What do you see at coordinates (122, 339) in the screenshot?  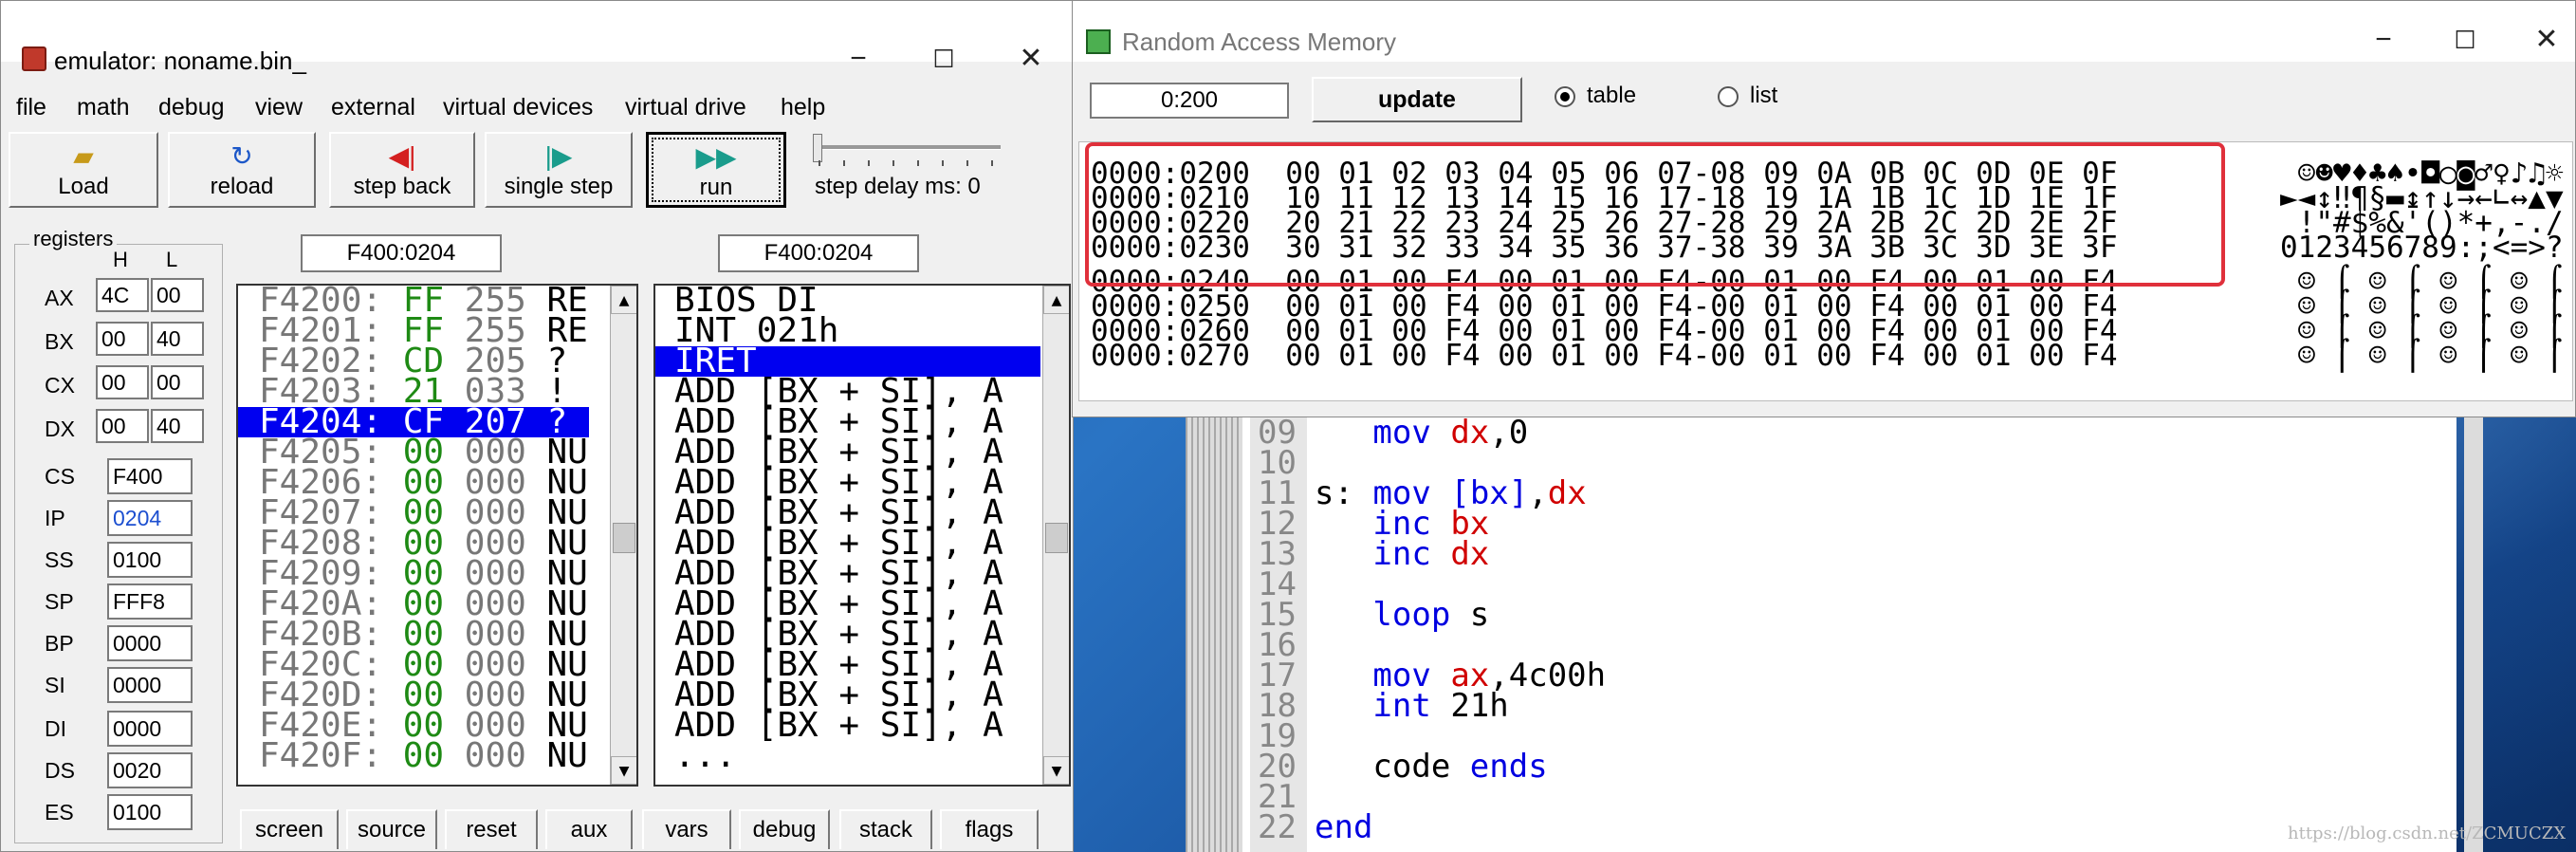 I see `bx-high-field: 00` at bounding box center [122, 339].